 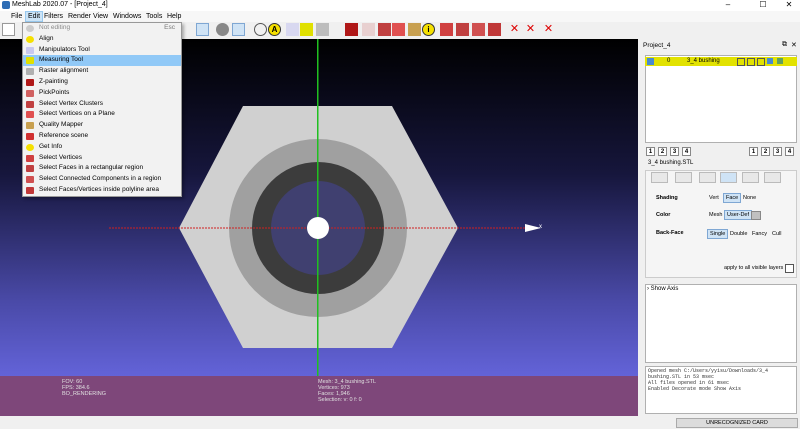 I want to click on layer-tag-icon, so click(x=741, y=62).